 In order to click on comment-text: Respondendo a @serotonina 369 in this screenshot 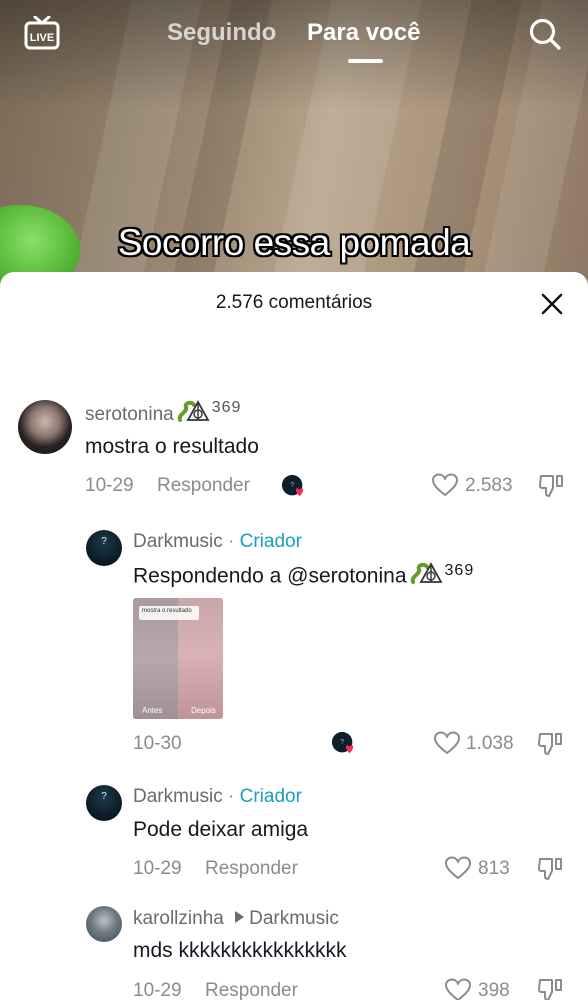, I will do `click(304, 575)`.